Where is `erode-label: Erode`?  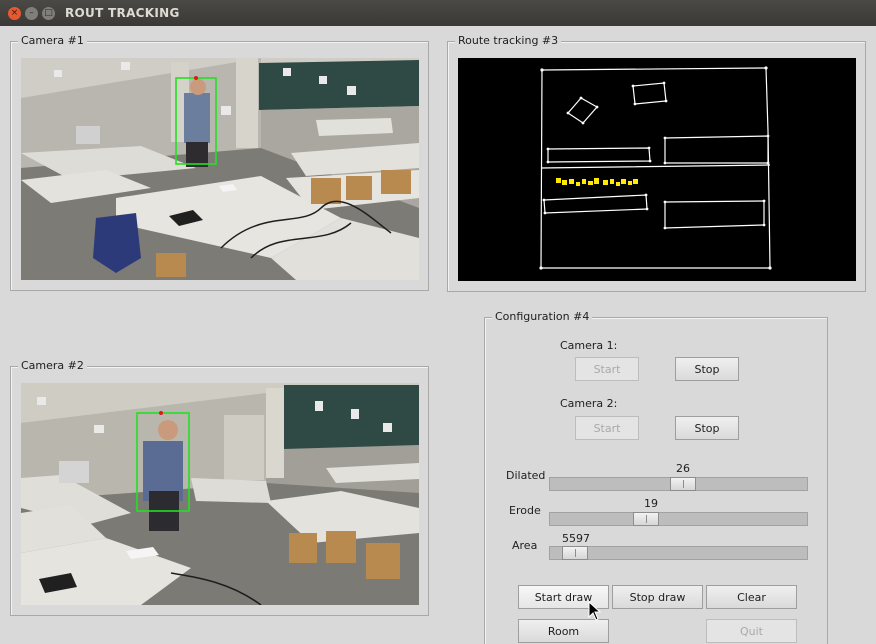
erode-label: Erode is located at coordinates (525, 510).